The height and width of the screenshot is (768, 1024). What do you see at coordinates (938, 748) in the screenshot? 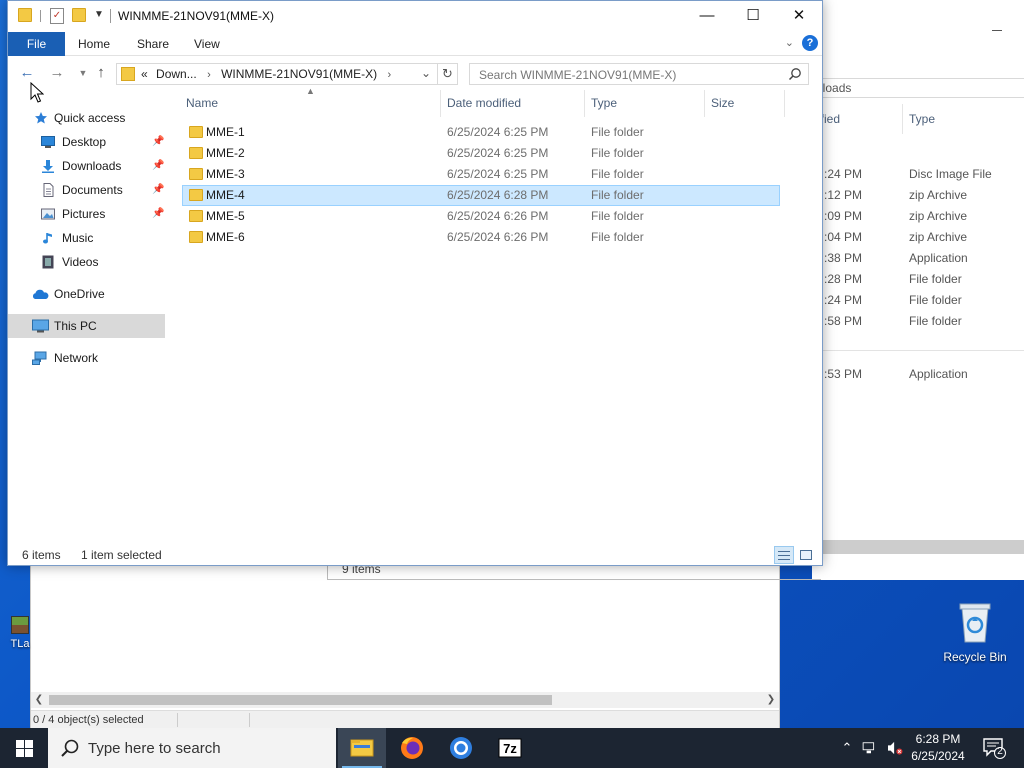
I see `system-clock: 6:28 PM 6/25/2024` at bounding box center [938, 748].